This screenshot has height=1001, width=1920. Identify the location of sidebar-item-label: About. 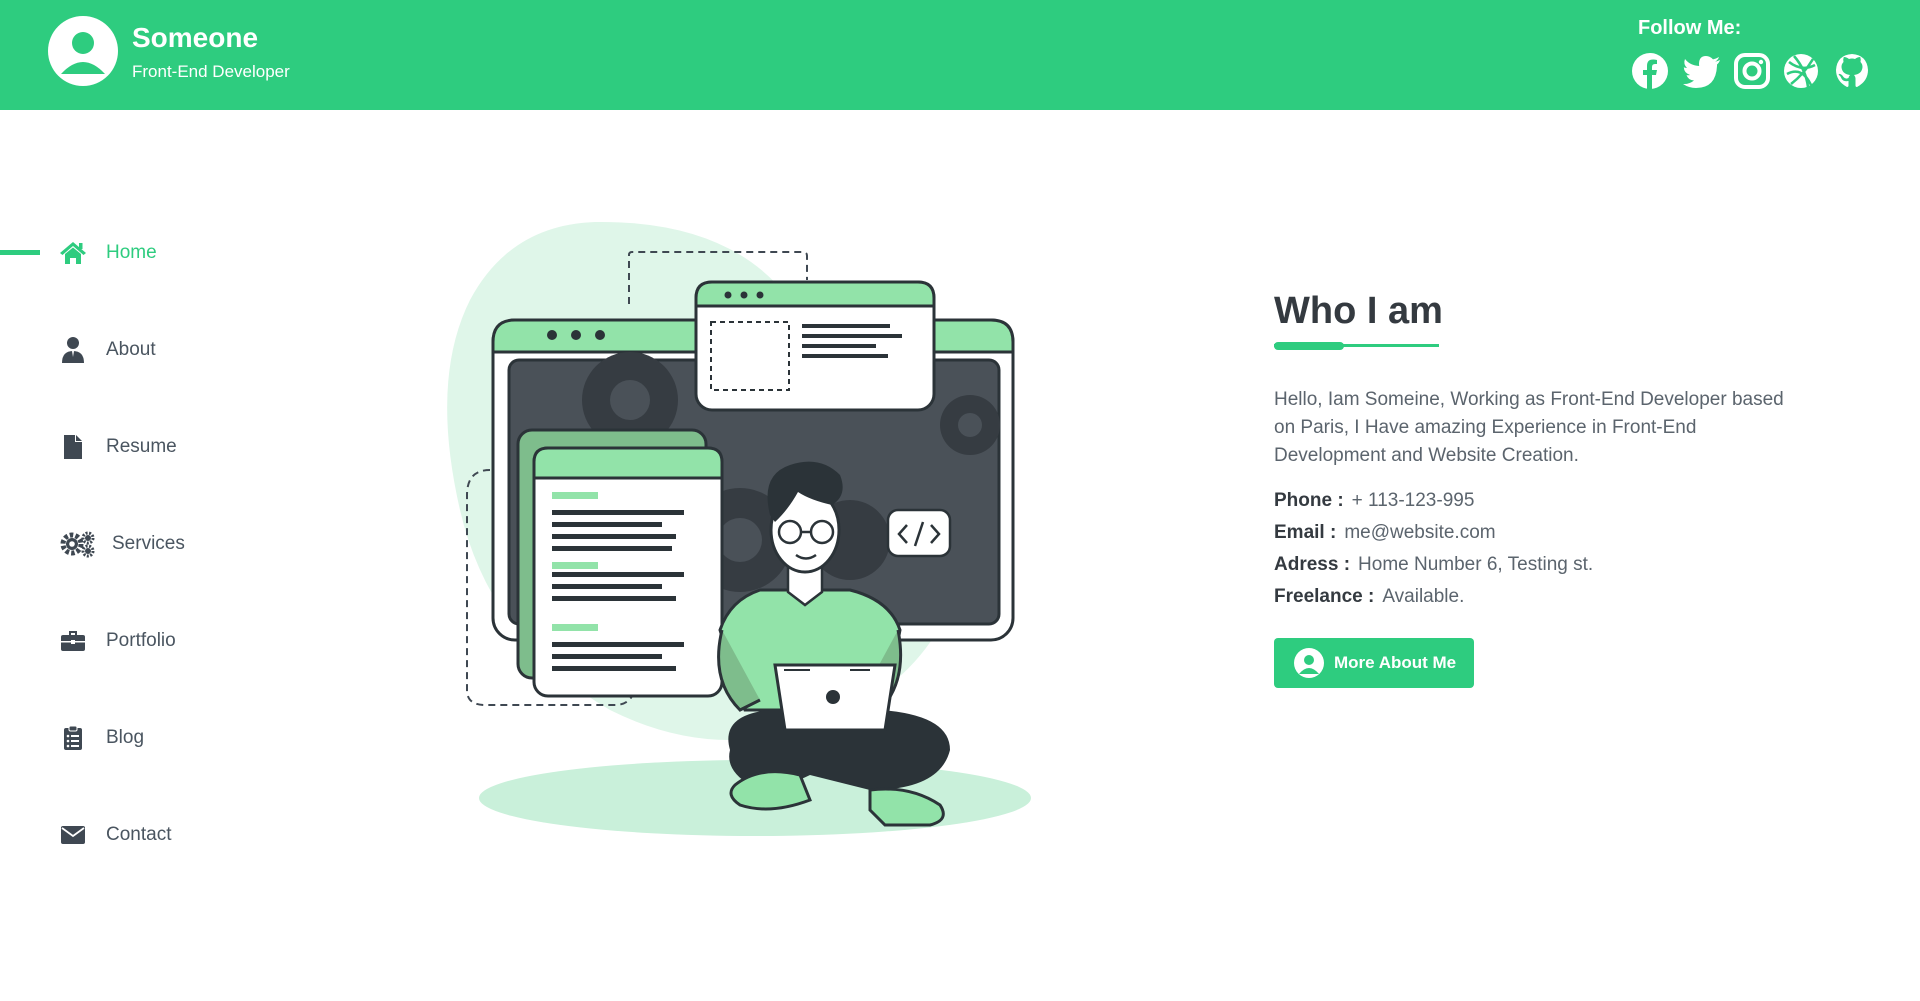
(131, 349).